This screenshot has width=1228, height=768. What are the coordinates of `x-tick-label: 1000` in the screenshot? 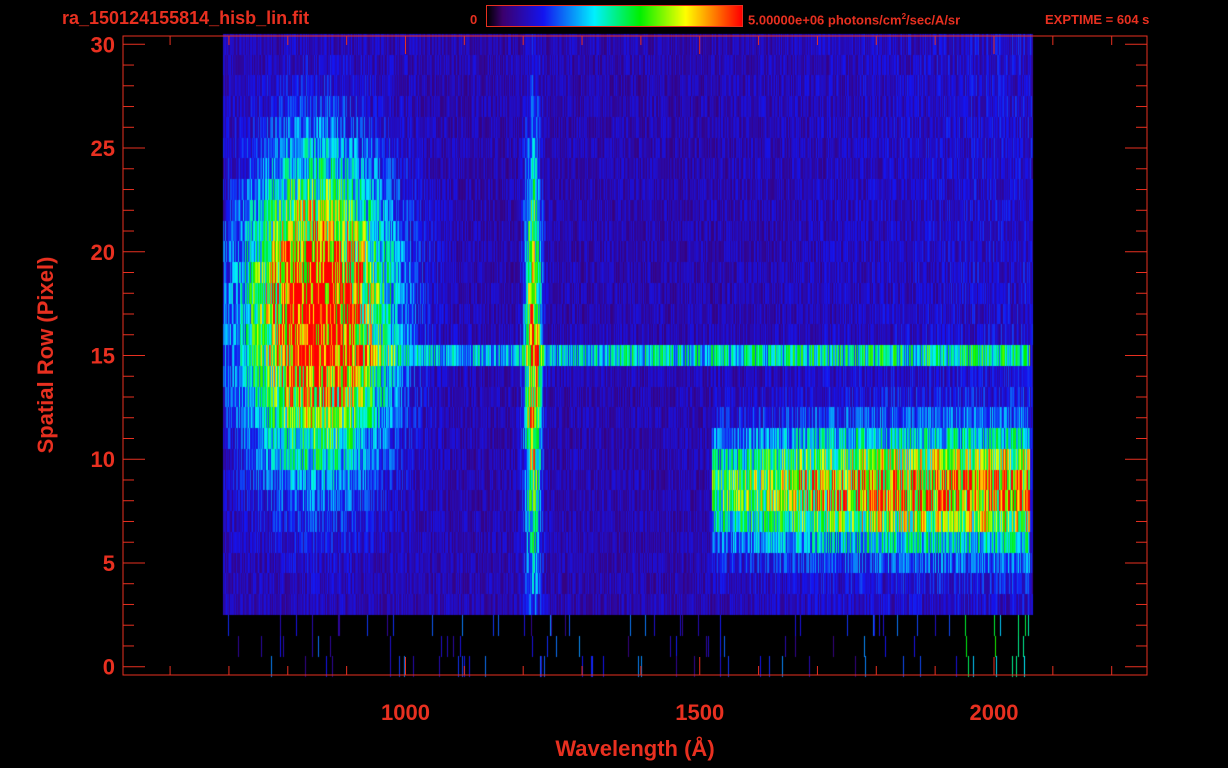 It's located at (405, 712).